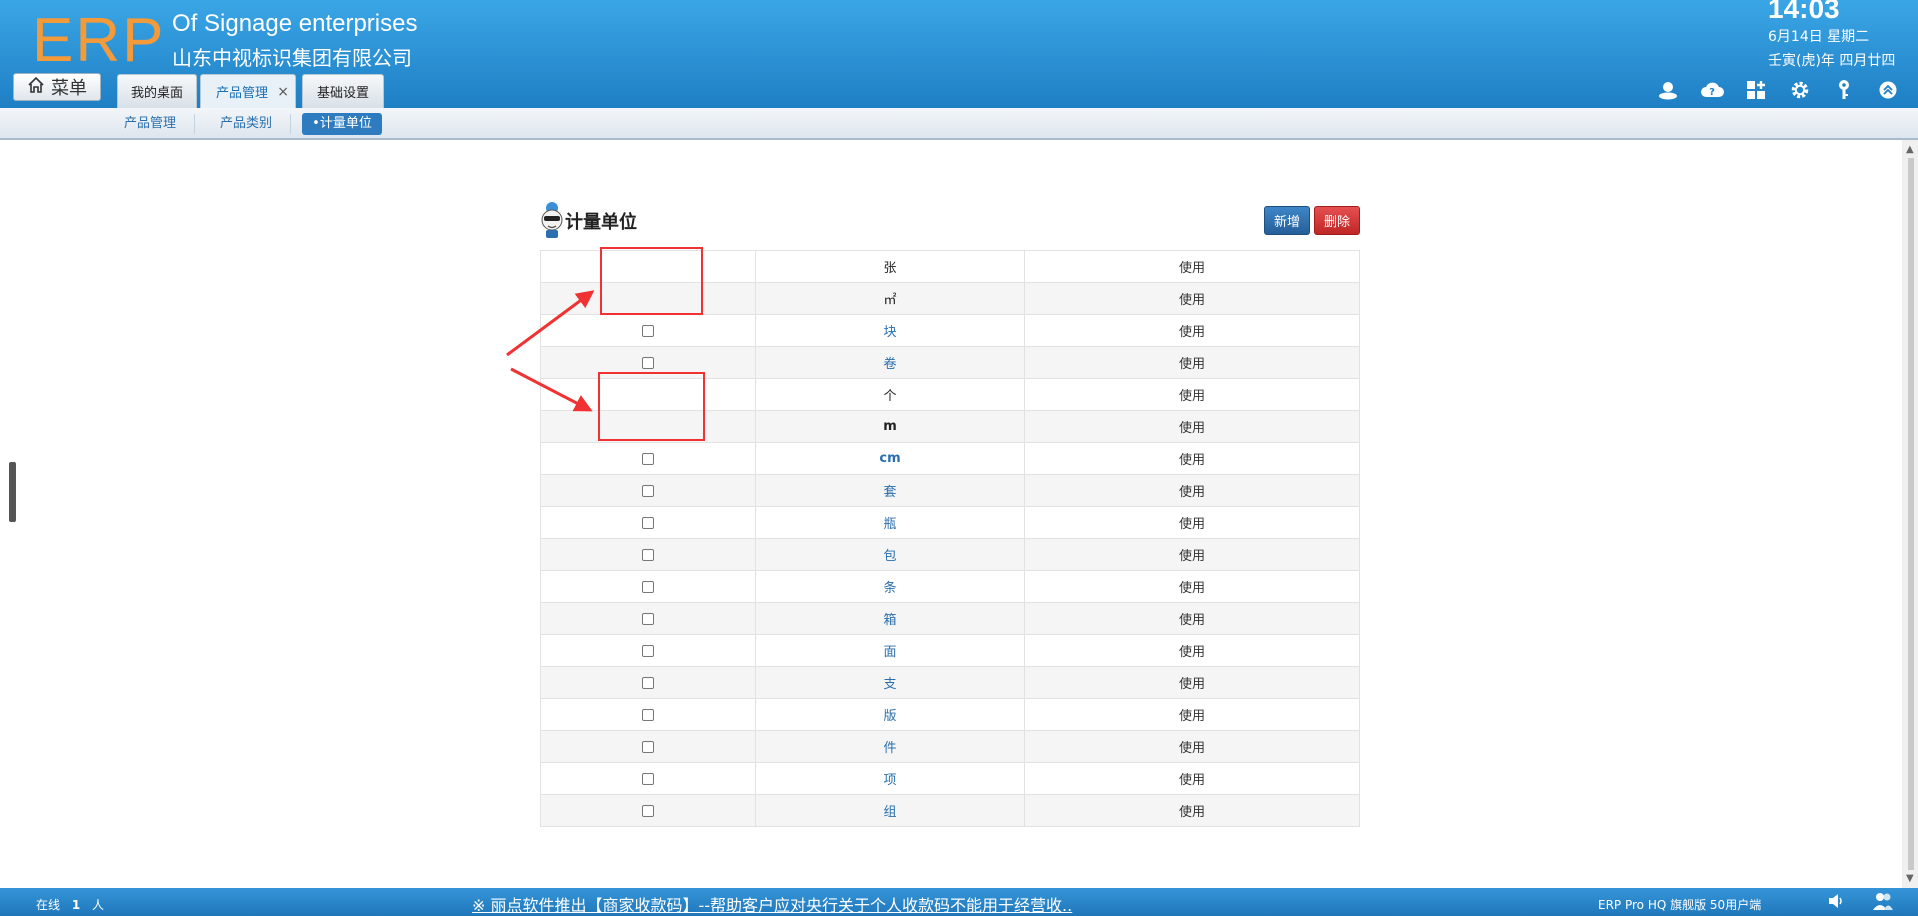  Describe the element at coordinates (76, 905) in the screenshot. I see `online-count: 1` at that location.